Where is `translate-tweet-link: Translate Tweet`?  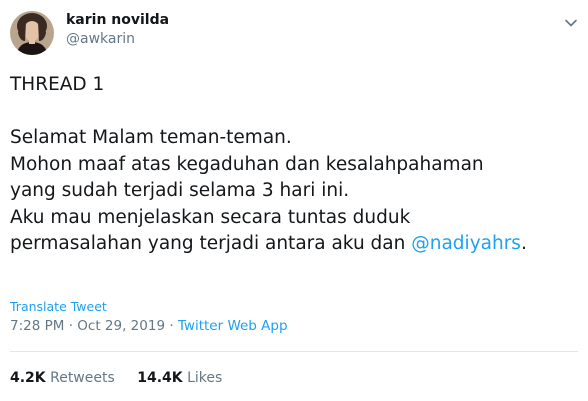 translate-tweet-link: Translate Tweet is located at coordinates (58, 306).